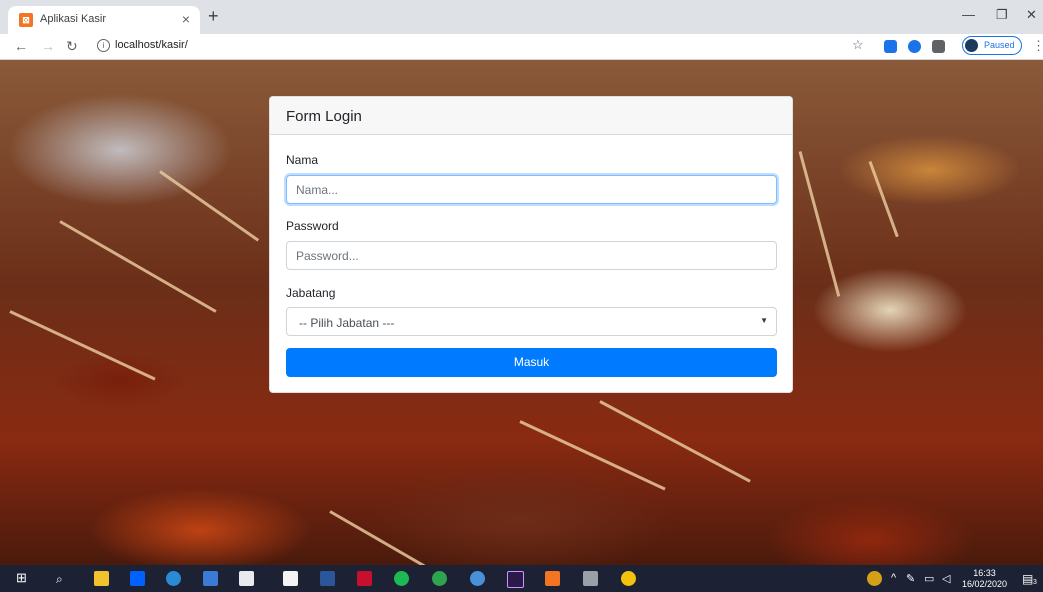 This screenshot has width=1043, height=592. Describe the element at coordinates (531, 255) in the screenshot. I see `password-input` at that location.